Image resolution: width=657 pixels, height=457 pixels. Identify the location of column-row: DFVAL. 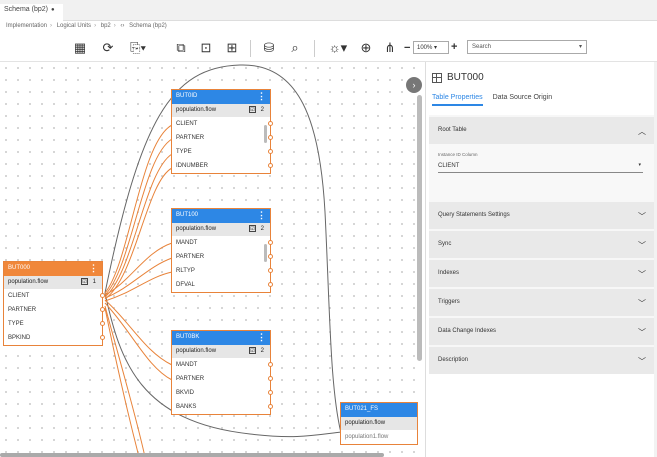
(222, 285).